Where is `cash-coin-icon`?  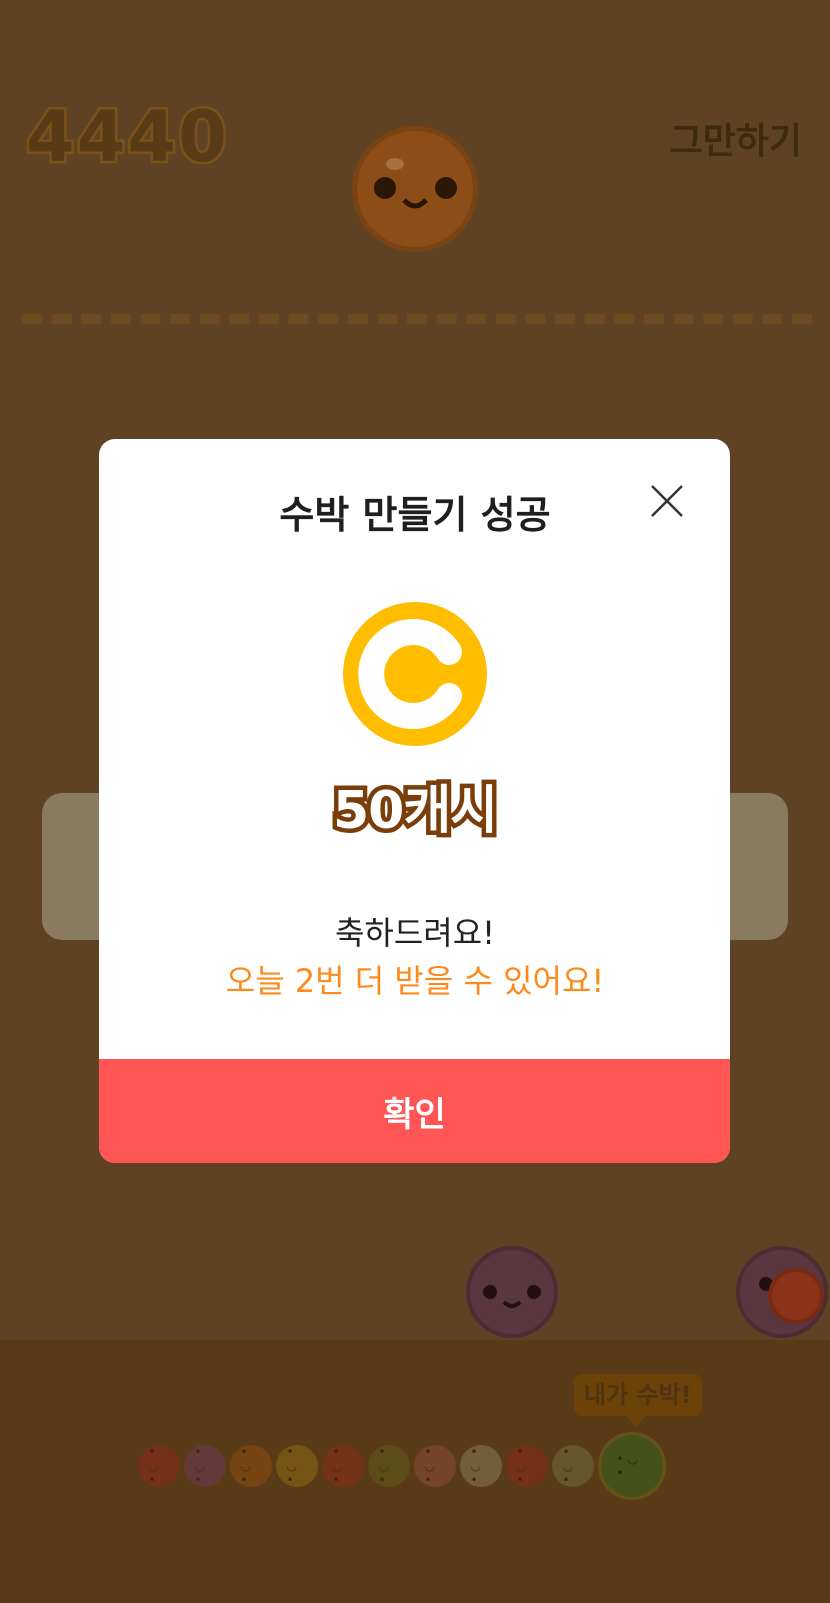 cash-coin-icon is located at coordinates (415, 674).